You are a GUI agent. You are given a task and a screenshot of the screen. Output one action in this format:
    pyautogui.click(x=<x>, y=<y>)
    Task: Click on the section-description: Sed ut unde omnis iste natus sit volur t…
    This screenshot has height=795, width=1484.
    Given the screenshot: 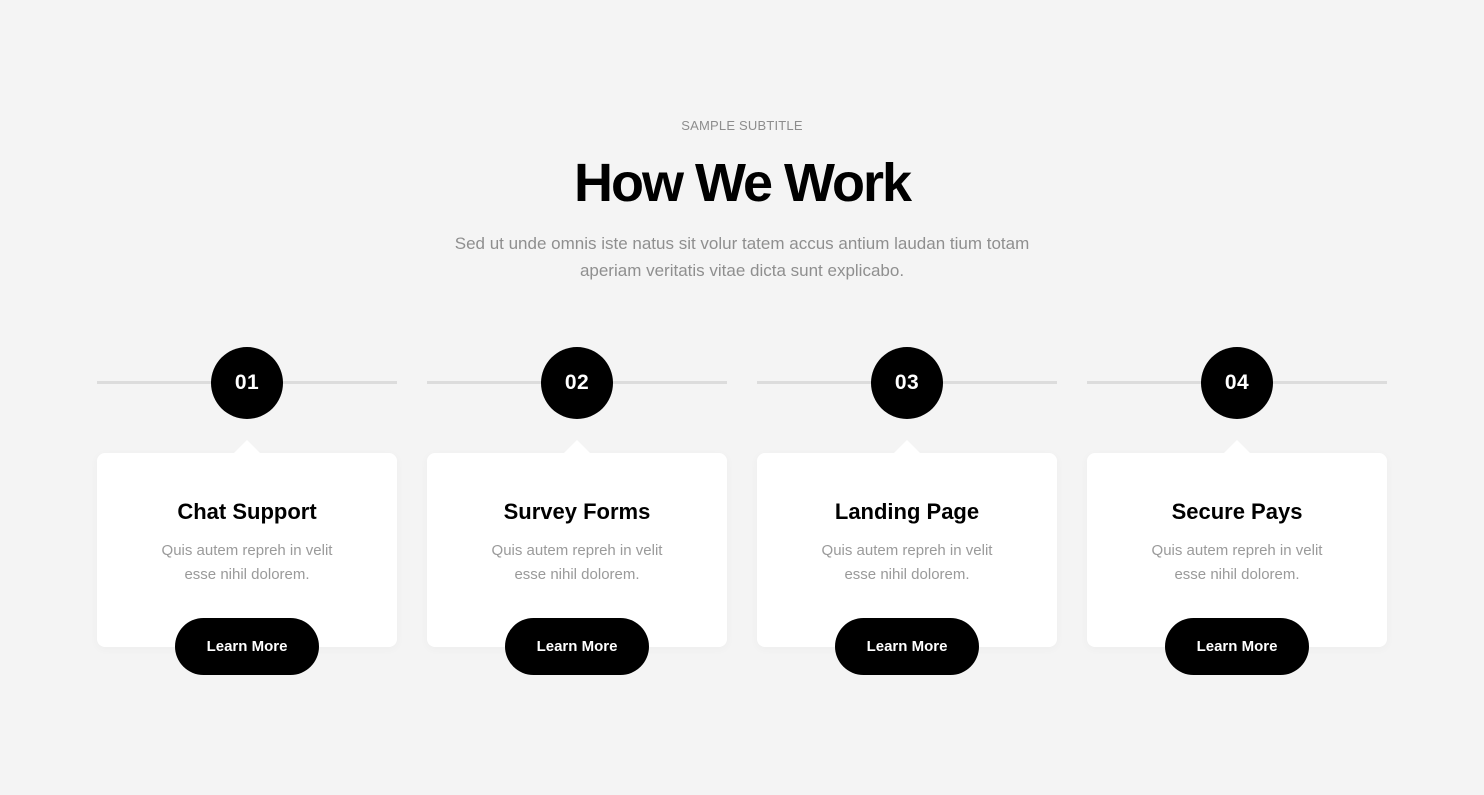 What is the action you would take?
    pyautogui.click(x=742, y=257)
    